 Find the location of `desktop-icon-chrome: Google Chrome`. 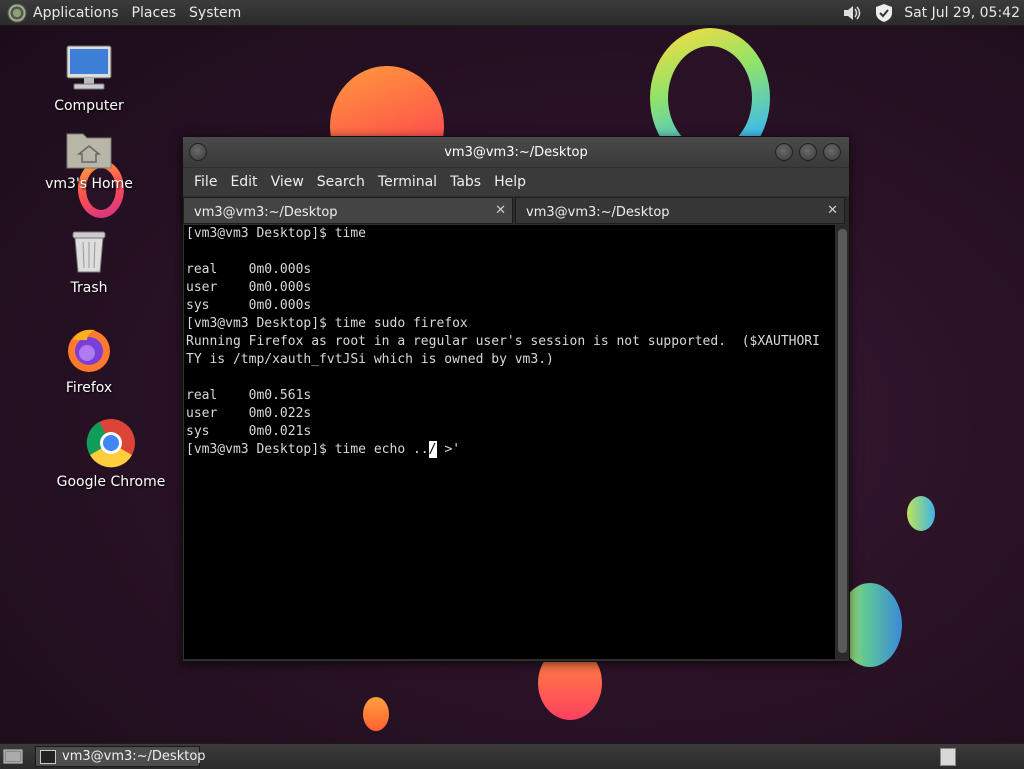

desktop-icon-chrome: Google Chrome is located at coordinates (111, 454).